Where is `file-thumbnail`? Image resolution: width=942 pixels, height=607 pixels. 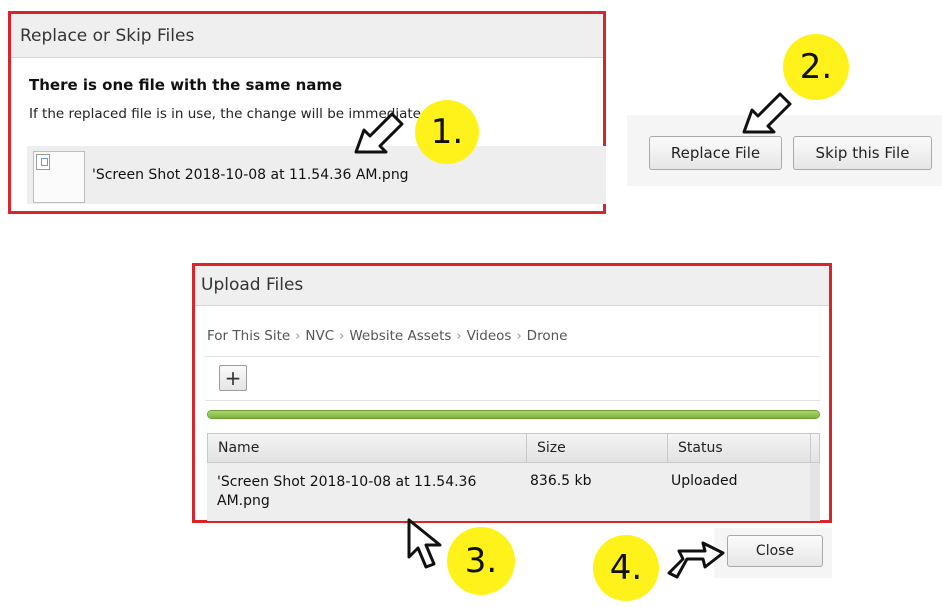
file-thumbnail is located at coordinates (59, 177).